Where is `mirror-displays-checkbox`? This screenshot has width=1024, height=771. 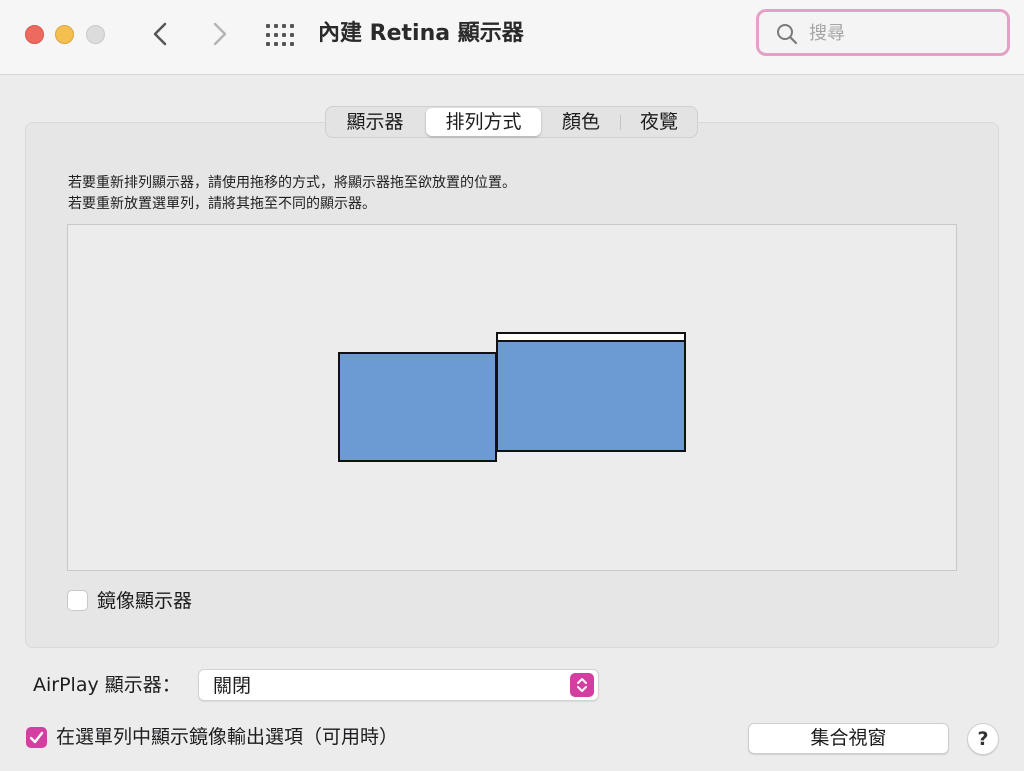
mirror-displays-checkbox is located at coordinates (77, 600).